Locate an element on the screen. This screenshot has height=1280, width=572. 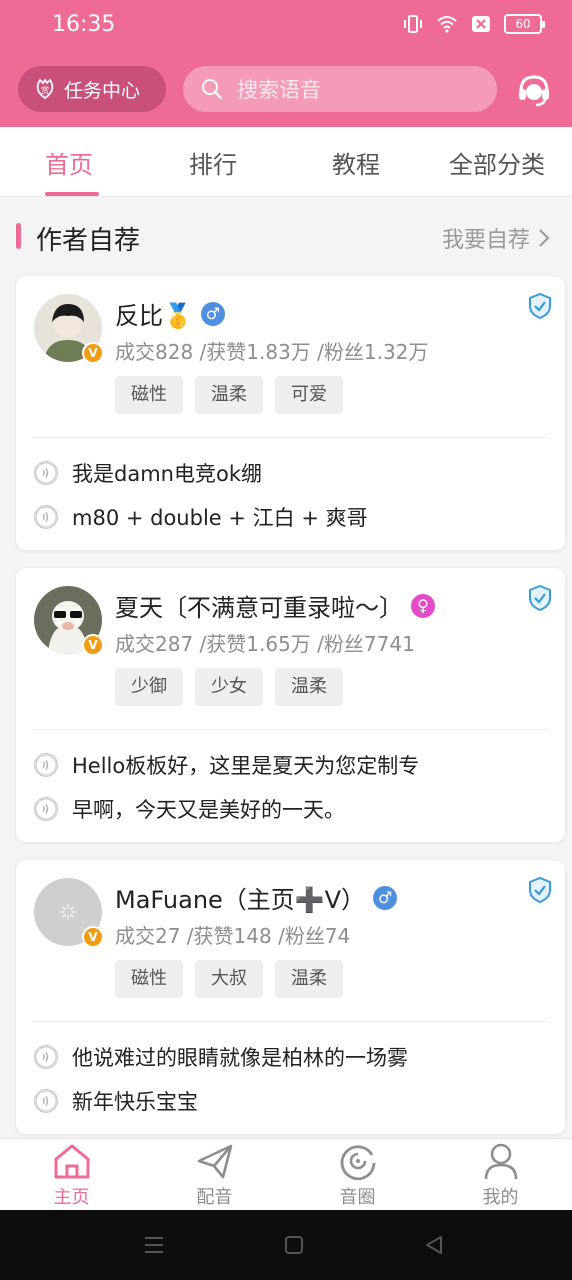
author-tags: 少御 少女 温柔 is located at coordinates (229, 687).